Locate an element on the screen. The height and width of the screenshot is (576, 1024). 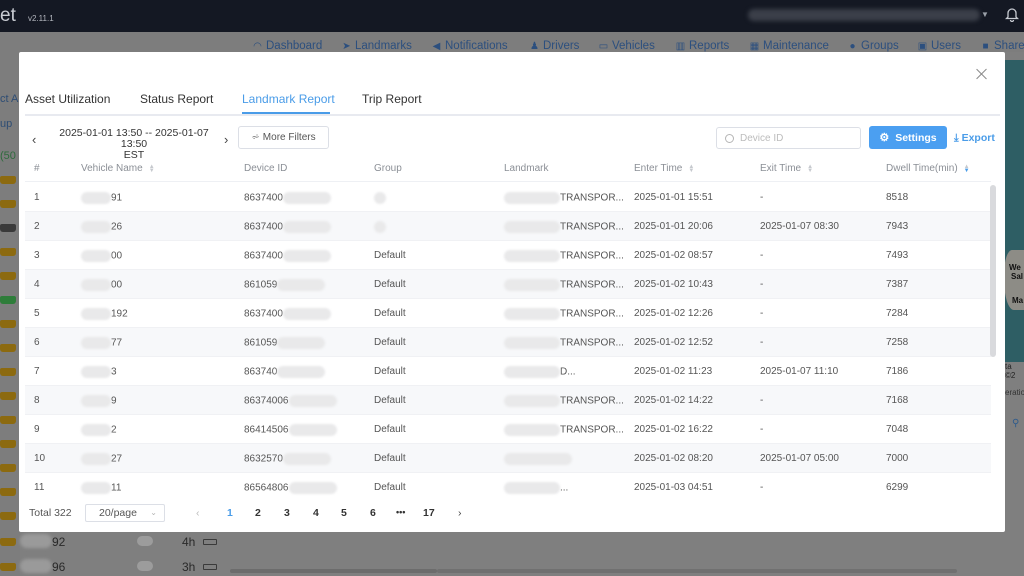
chevron-down-icon: ⌄ is located at coordinates (153, 512).